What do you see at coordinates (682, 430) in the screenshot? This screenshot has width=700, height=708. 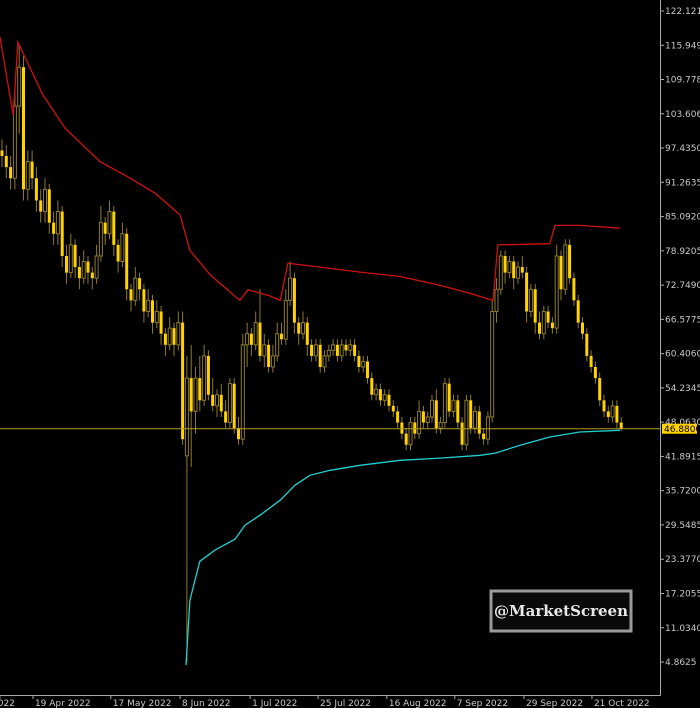 I see `current-price-label: 46.8800` at bounding box center [682, 430].